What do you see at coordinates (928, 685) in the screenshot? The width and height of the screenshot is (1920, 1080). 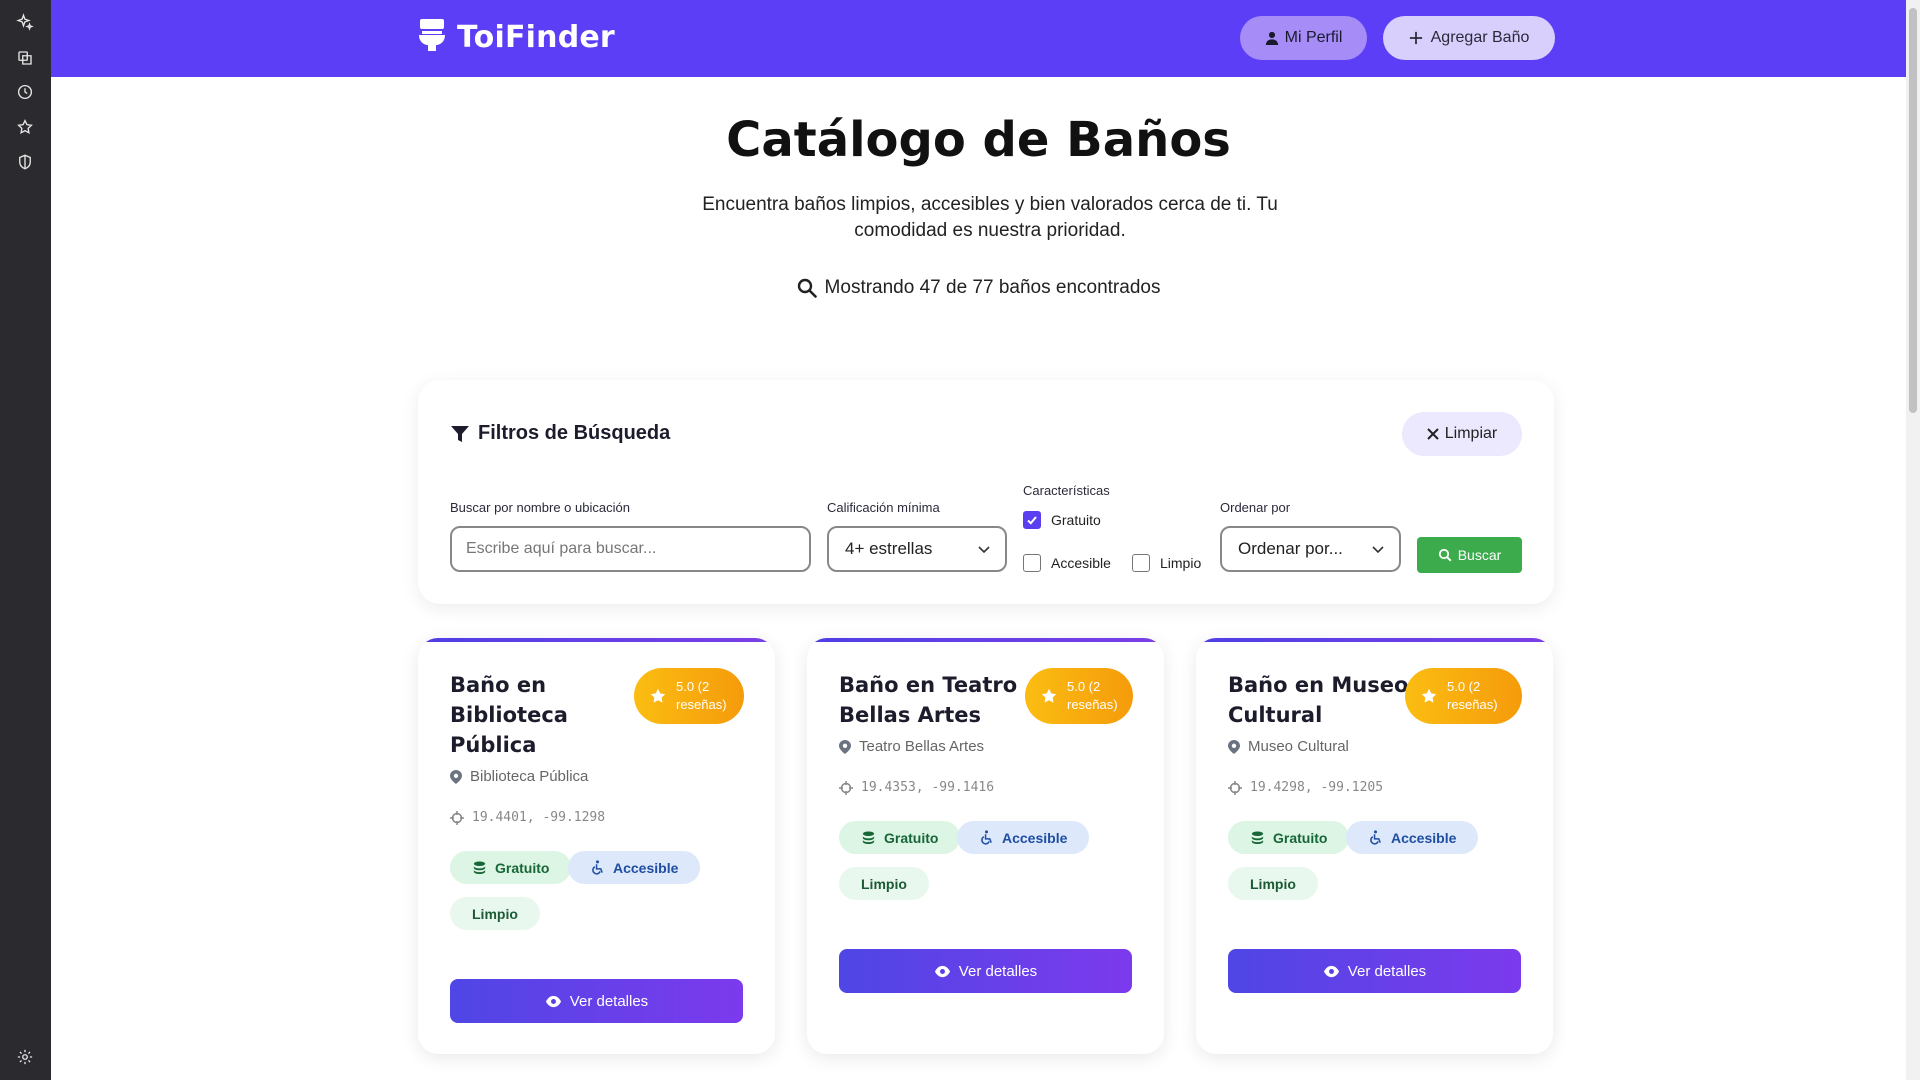 I see `card-title-line: Baño en Teatro` at bounding box center [928, 685].